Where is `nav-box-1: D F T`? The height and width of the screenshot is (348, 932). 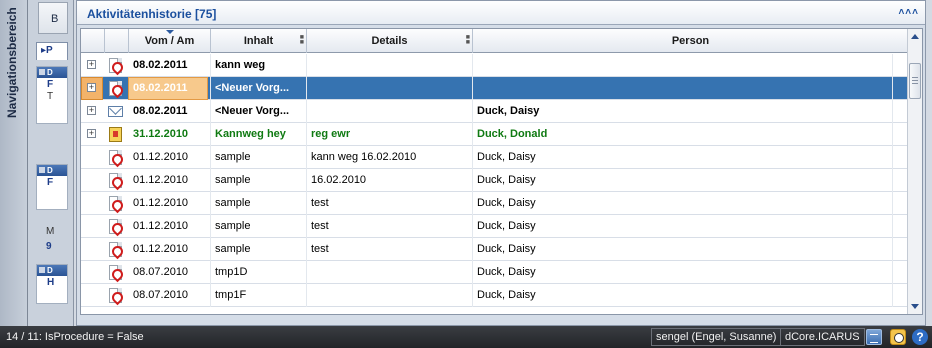 nav-box-1: D F T is located at coordinates (52, 95).